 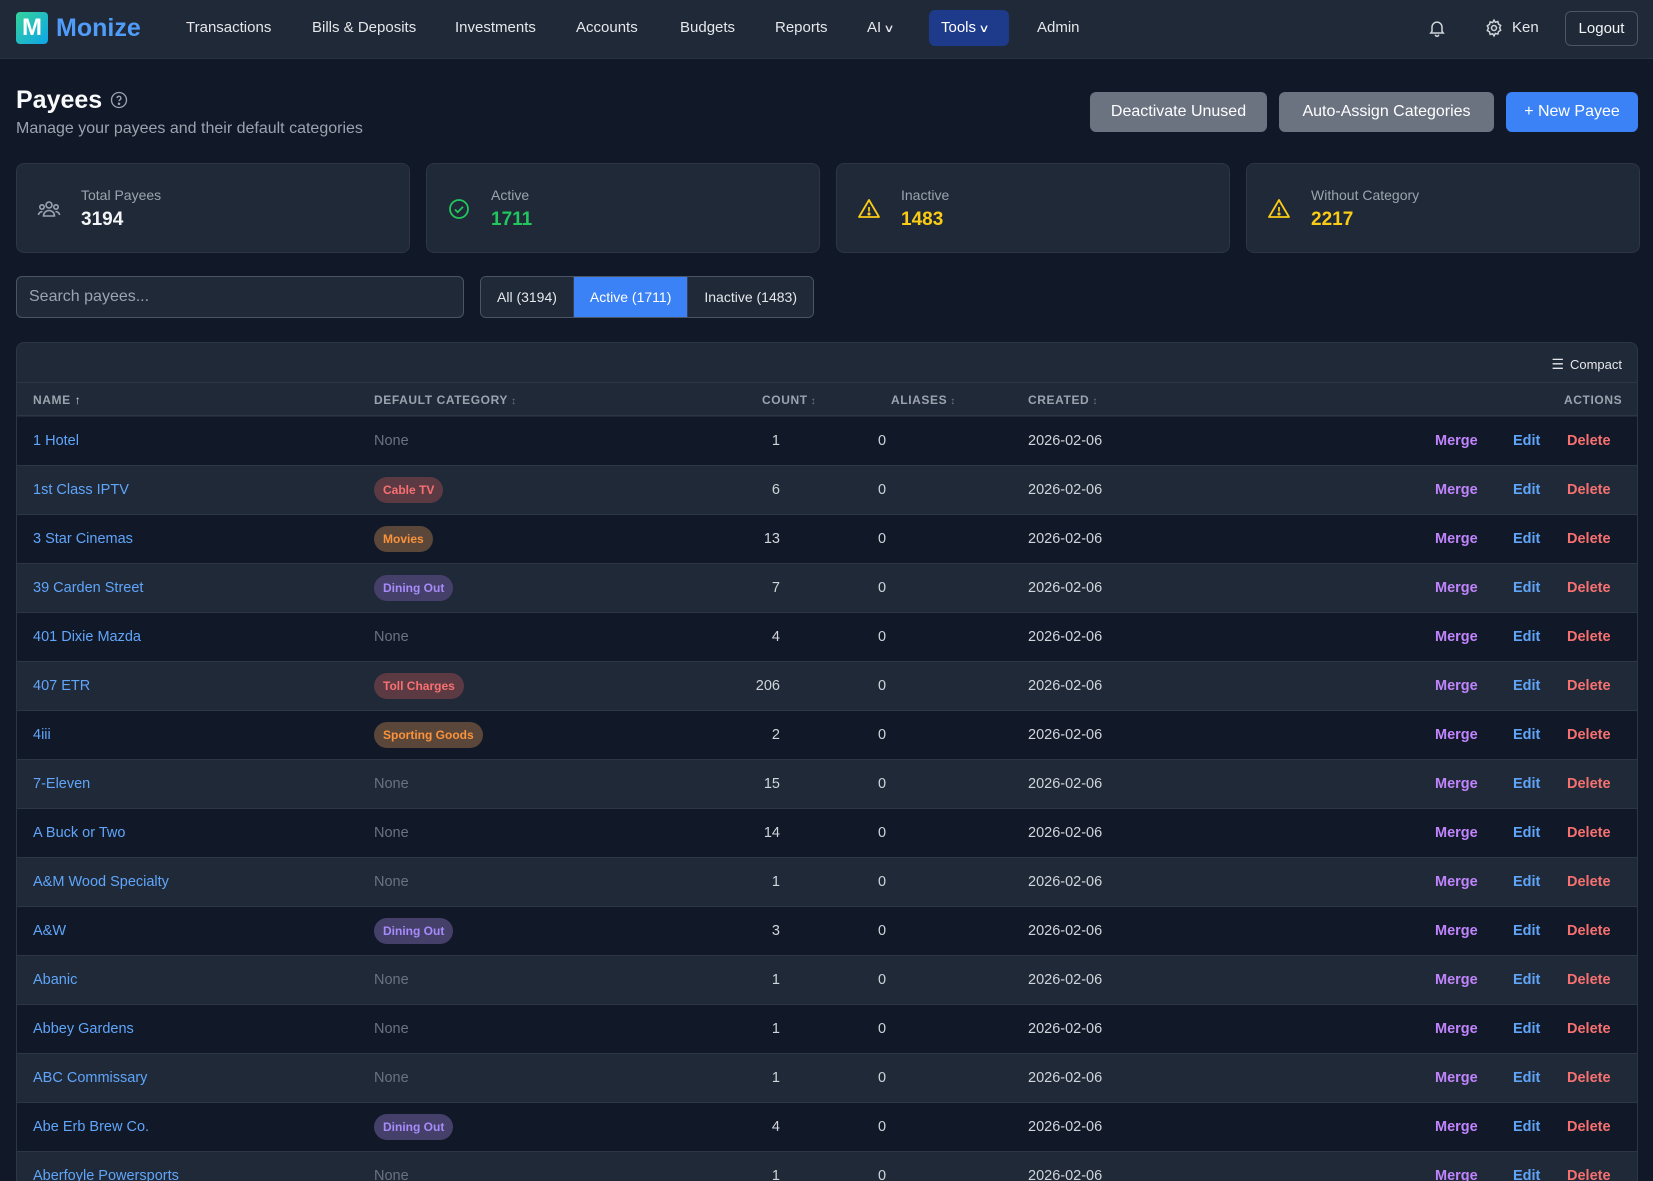 What do you see at coordinates (42, 735) in the screenshot?
I see `payee-name-link: 4iii` at bounding box center [42, 735].